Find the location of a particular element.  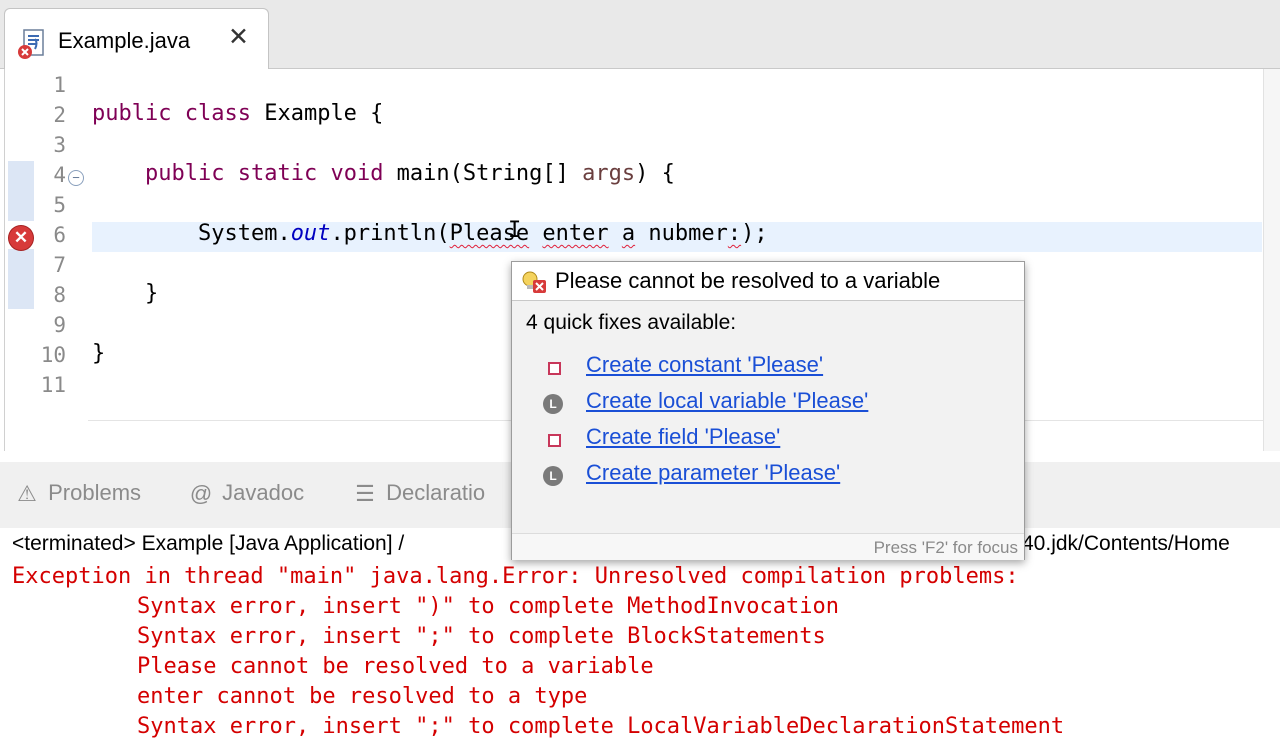

quick-fix-item: L Create local variable 'Please' is located at coordinates (768, 402).